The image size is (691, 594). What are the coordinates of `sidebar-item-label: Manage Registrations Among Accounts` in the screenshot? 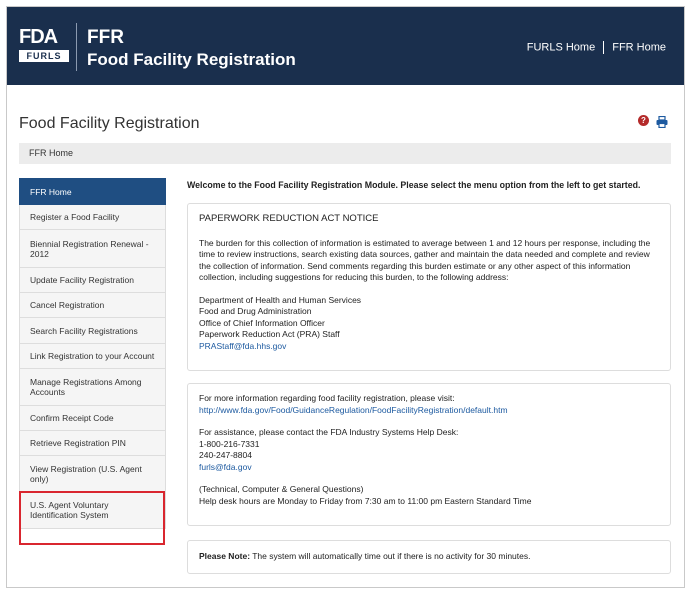 It's located at (86, 387).